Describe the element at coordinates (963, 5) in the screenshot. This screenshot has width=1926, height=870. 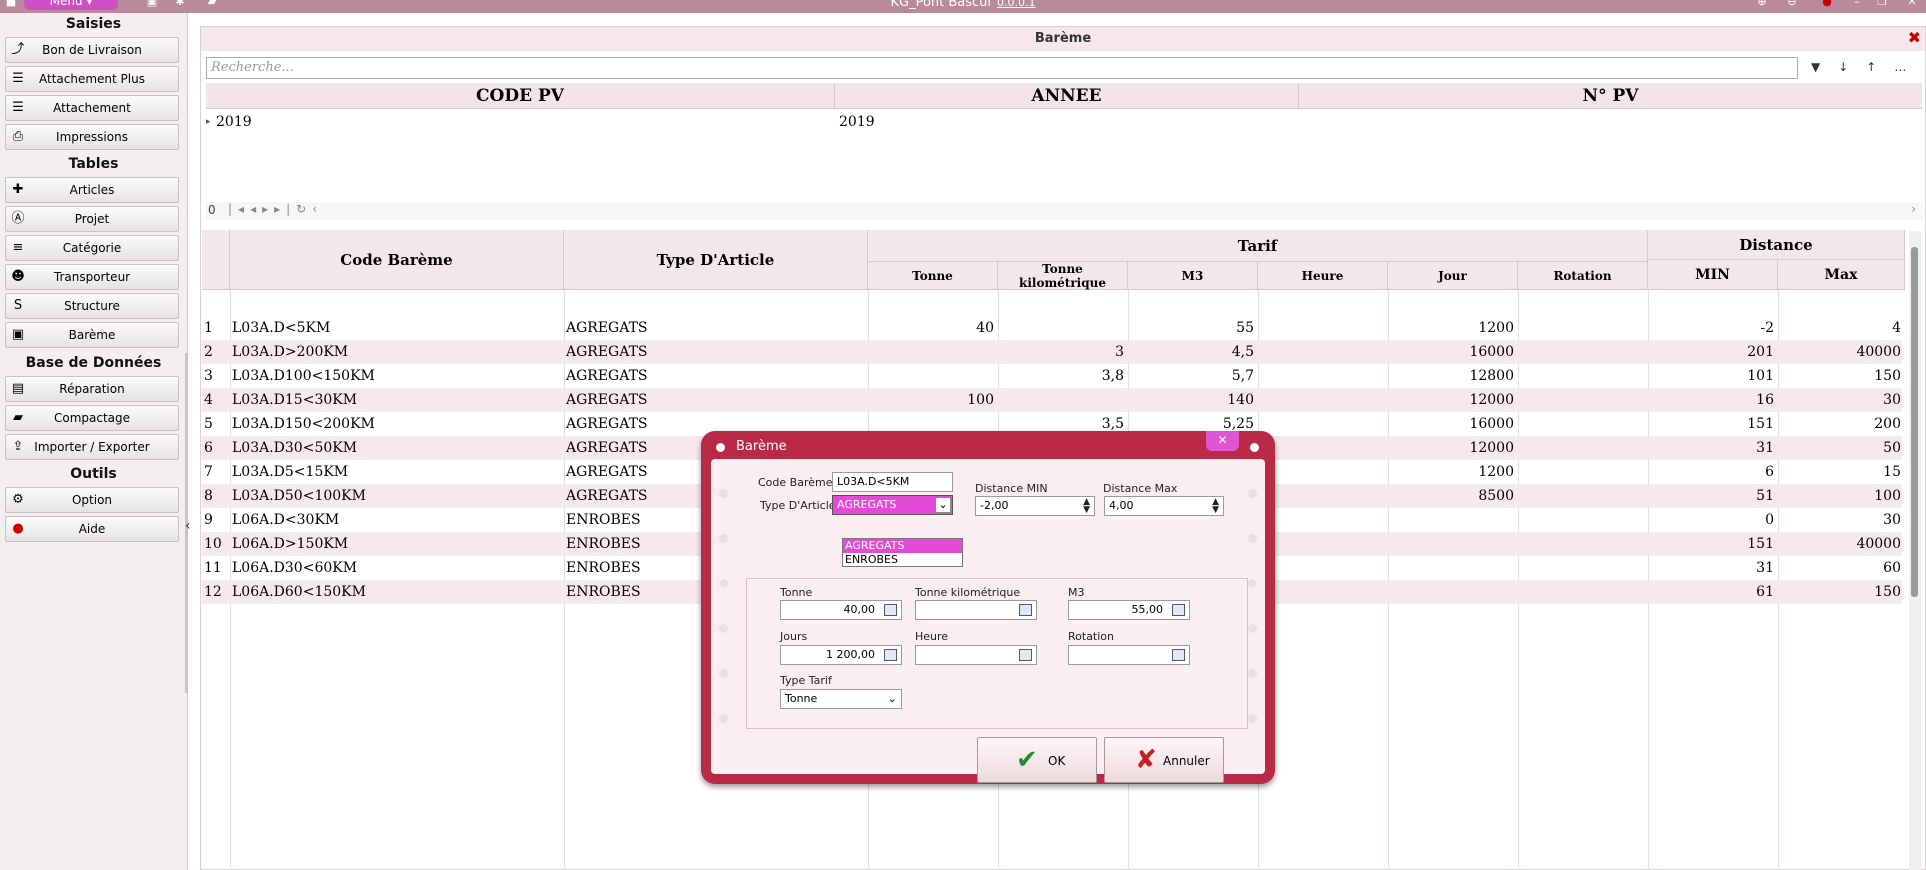
I see `window-title: KG_Pont Bascul 0.0.0.1` at that location.